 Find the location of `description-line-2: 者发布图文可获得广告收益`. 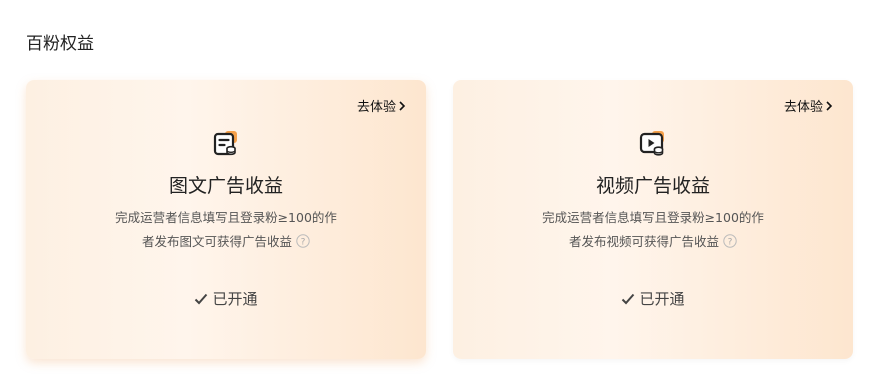

description-line-2: 者发布图文可获得广告收益 is located at coordinates (216, 241).